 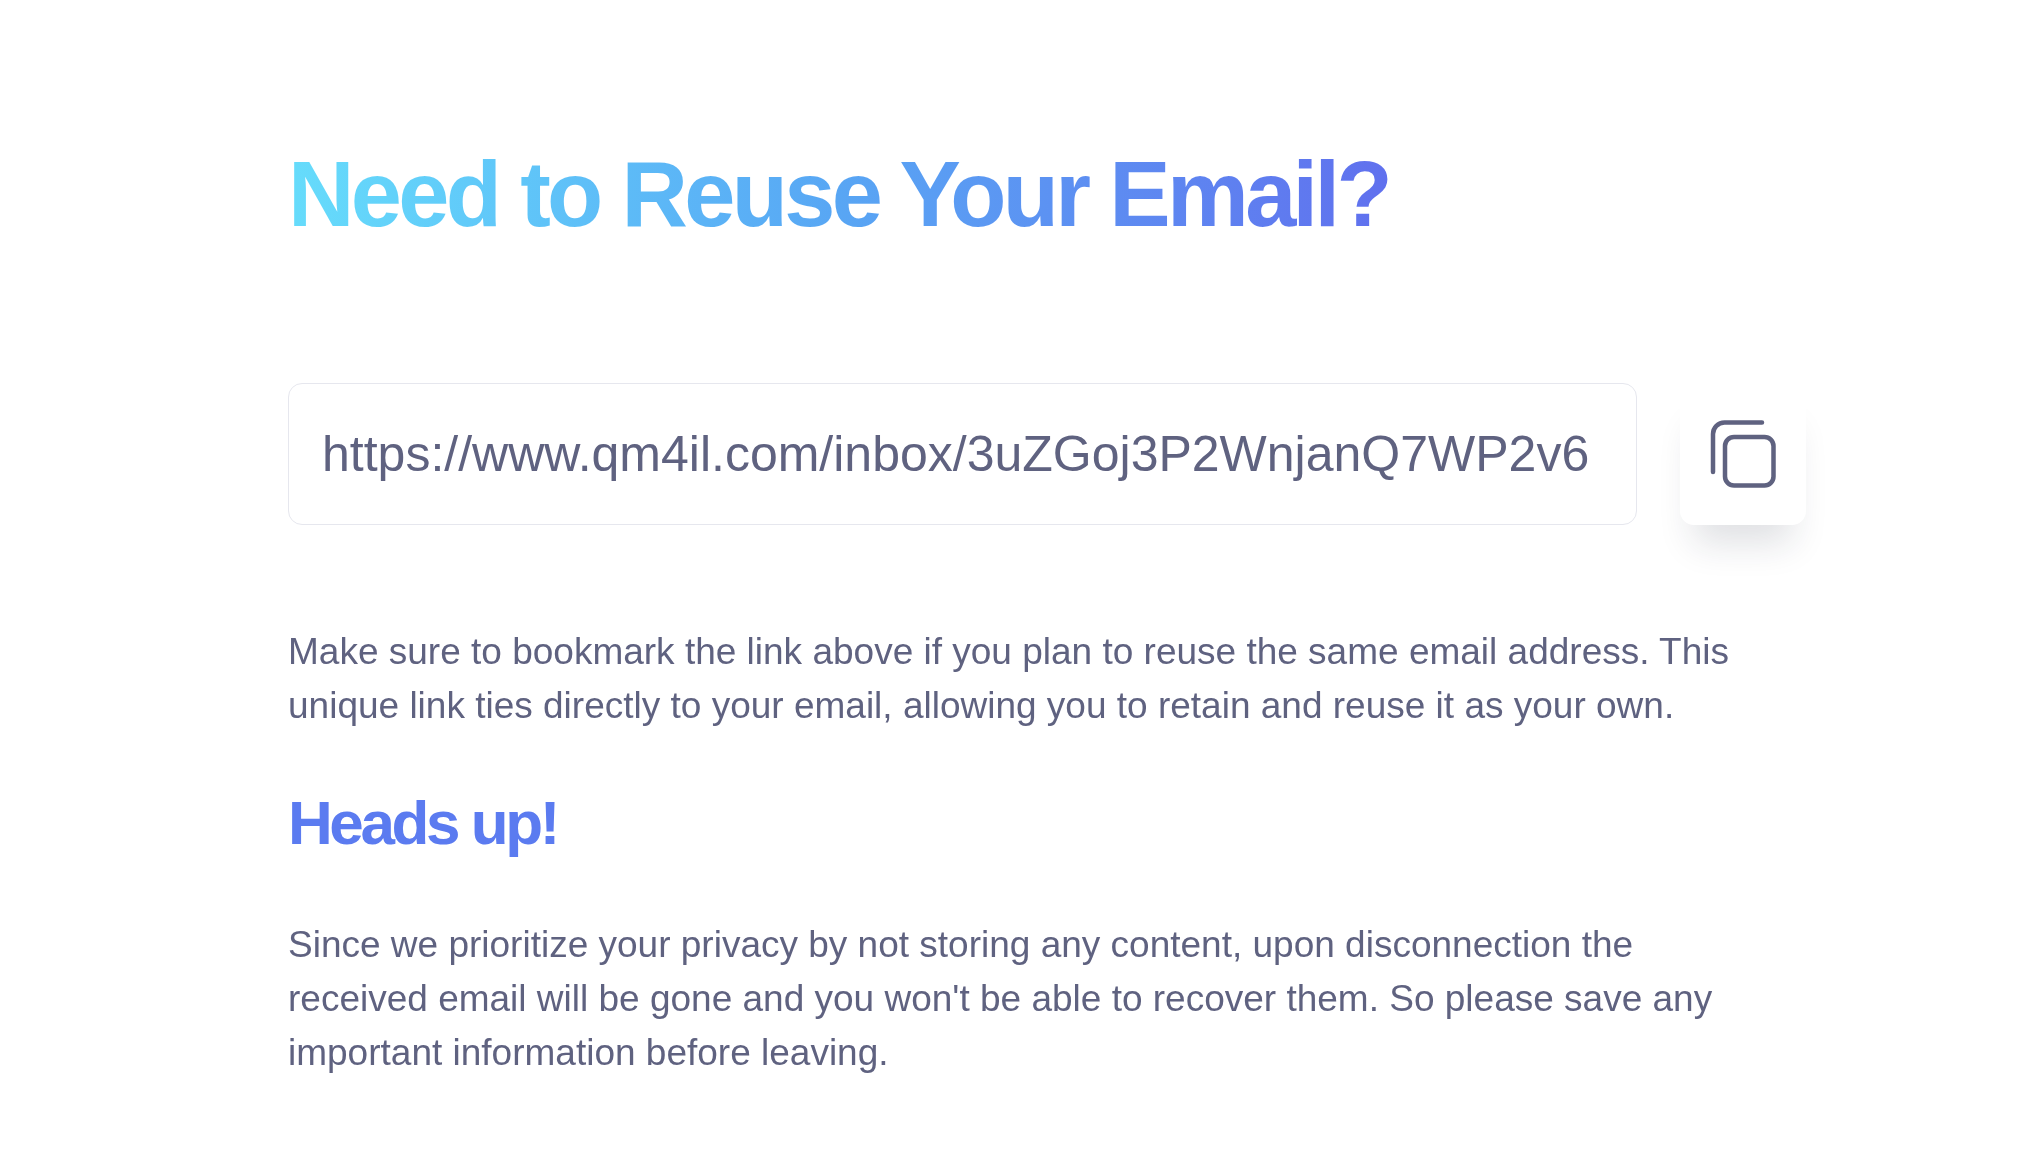 I want to click on copy-button, so click(x=1743, y=454).